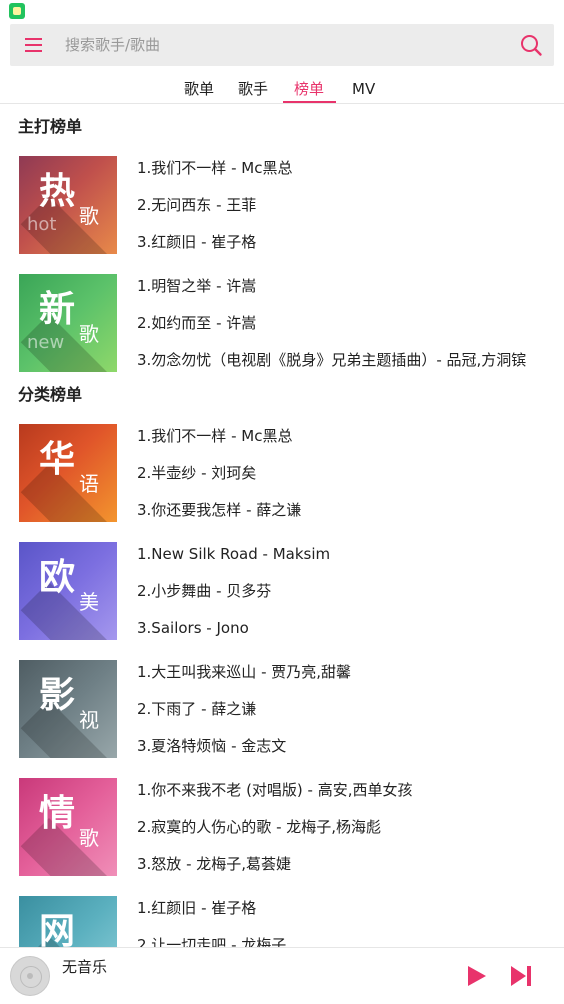 This screenshot has height=1004, width=564. I want to click on song-item: 1.New Silk Road - Maksim, so click(233, 554).